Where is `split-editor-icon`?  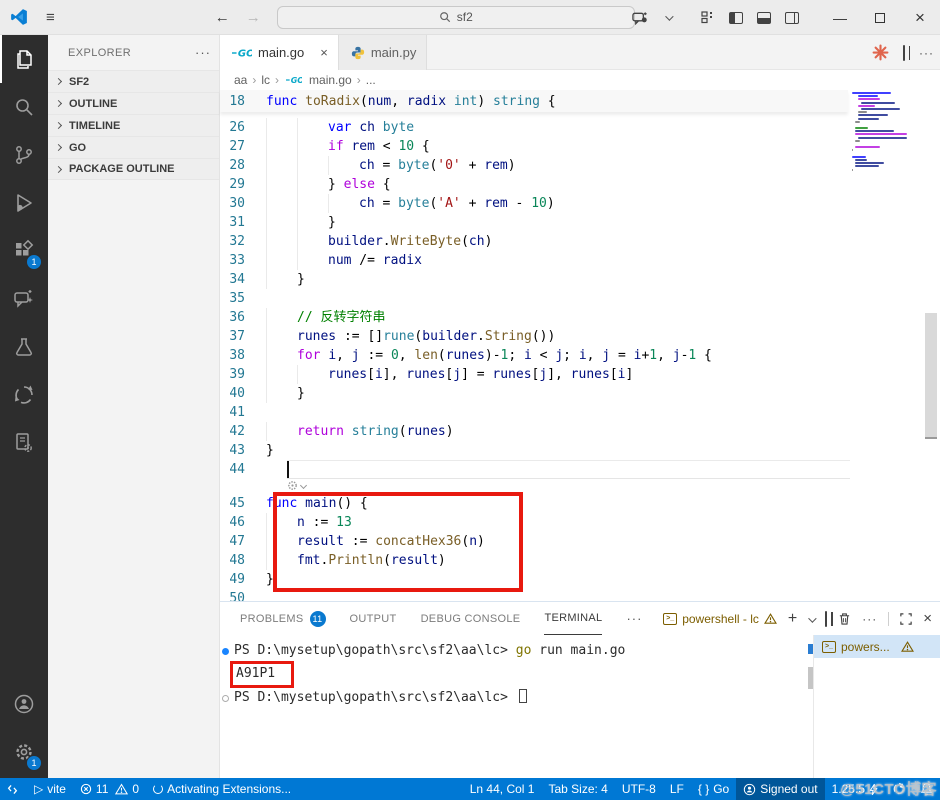 split-editor-icon is located at coordinates (904, 52).